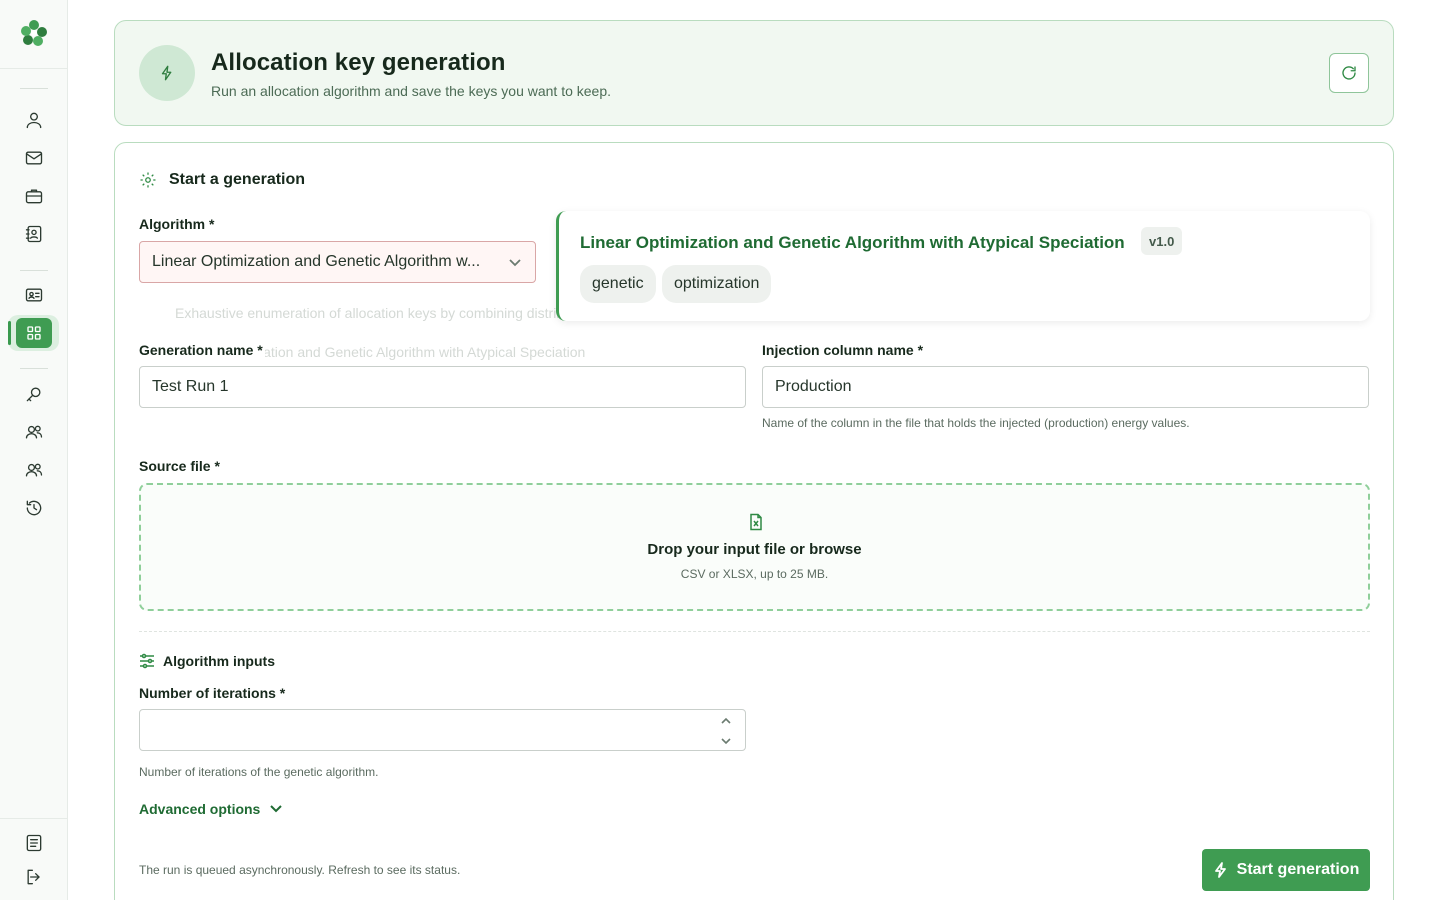 This screenshot has height=900, width=1440. What do you see at coordinates (726, 731) in the screenshot?
I see `iterations-stepper` at bounding box center [726, 731].